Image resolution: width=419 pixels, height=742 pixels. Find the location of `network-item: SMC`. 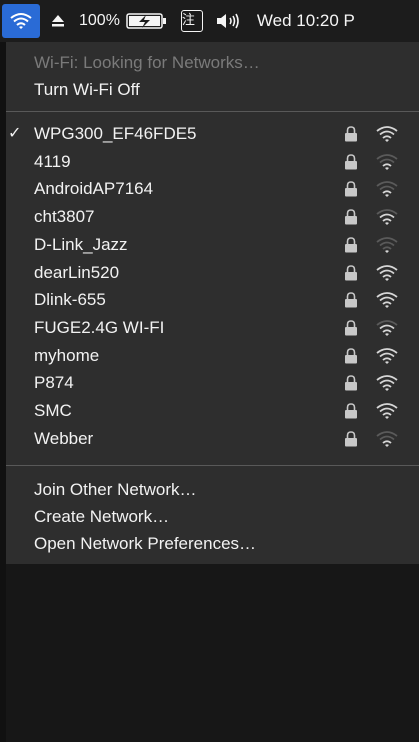

network-item: SMC is located at coordinates (212, 410).